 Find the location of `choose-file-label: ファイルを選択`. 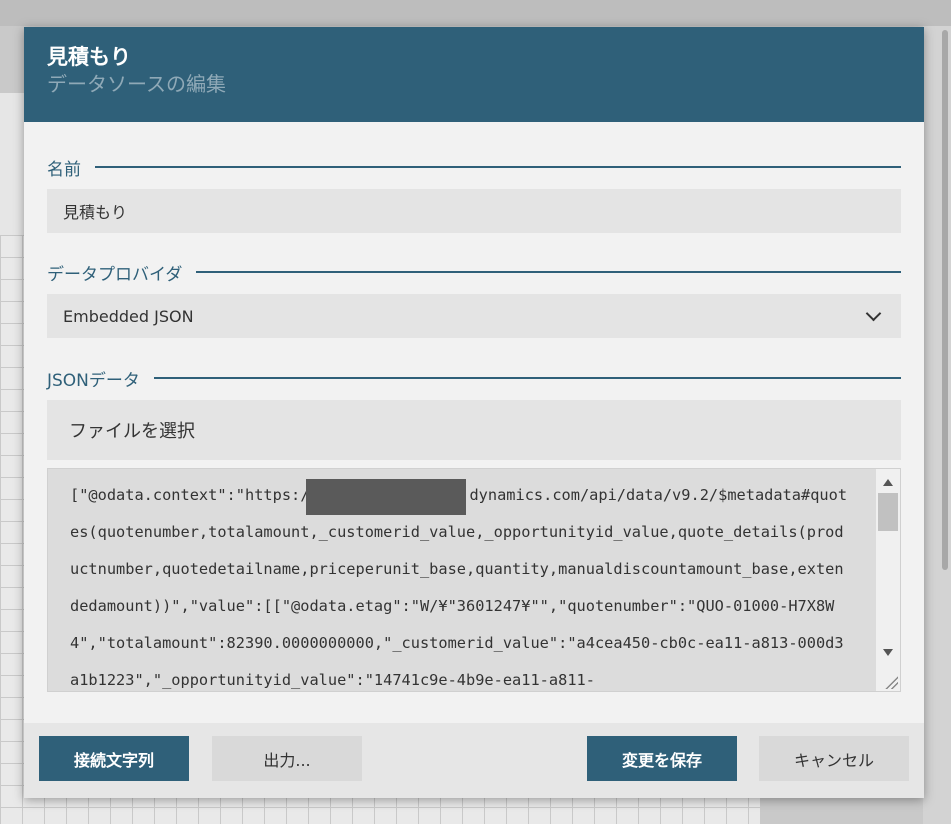

choose-file-label: ファイルを選択 is located at coordinates (132, 431).